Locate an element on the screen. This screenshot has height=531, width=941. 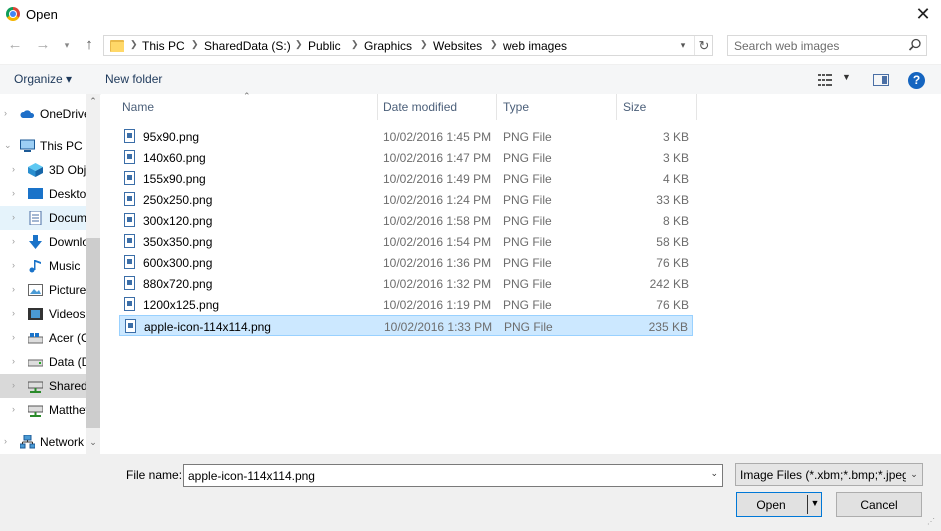
nav-label: Matthew is located at coordinates (67, 410).